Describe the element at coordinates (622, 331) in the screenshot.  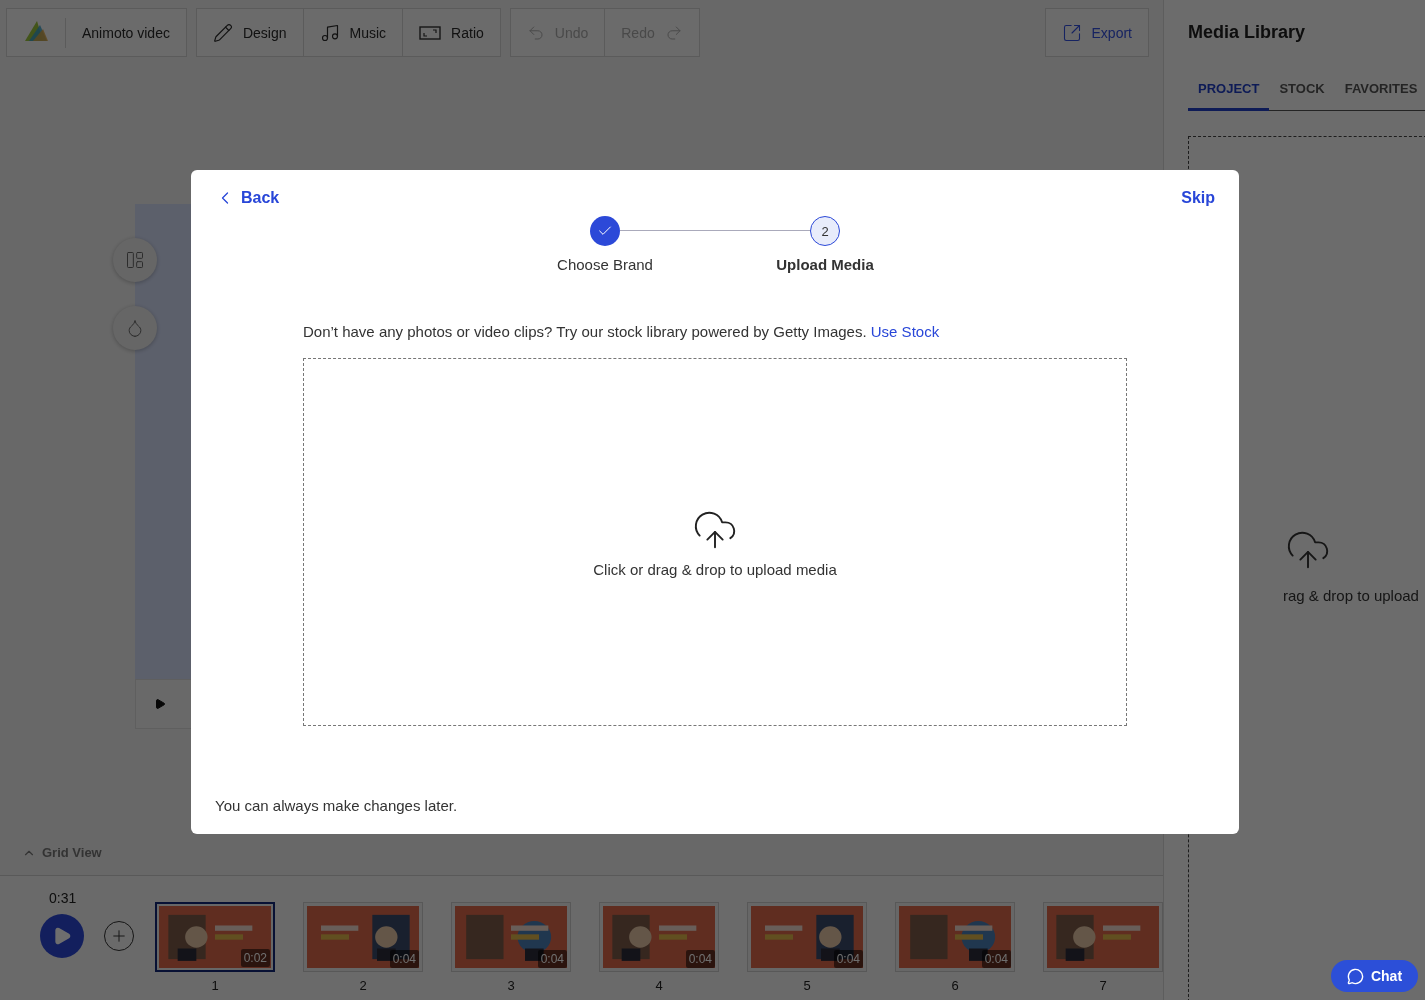
I see `stock-prompt: Don’t have any photos or video clips? Try our stock library powered by Getty Images. Use Stock` at that location.